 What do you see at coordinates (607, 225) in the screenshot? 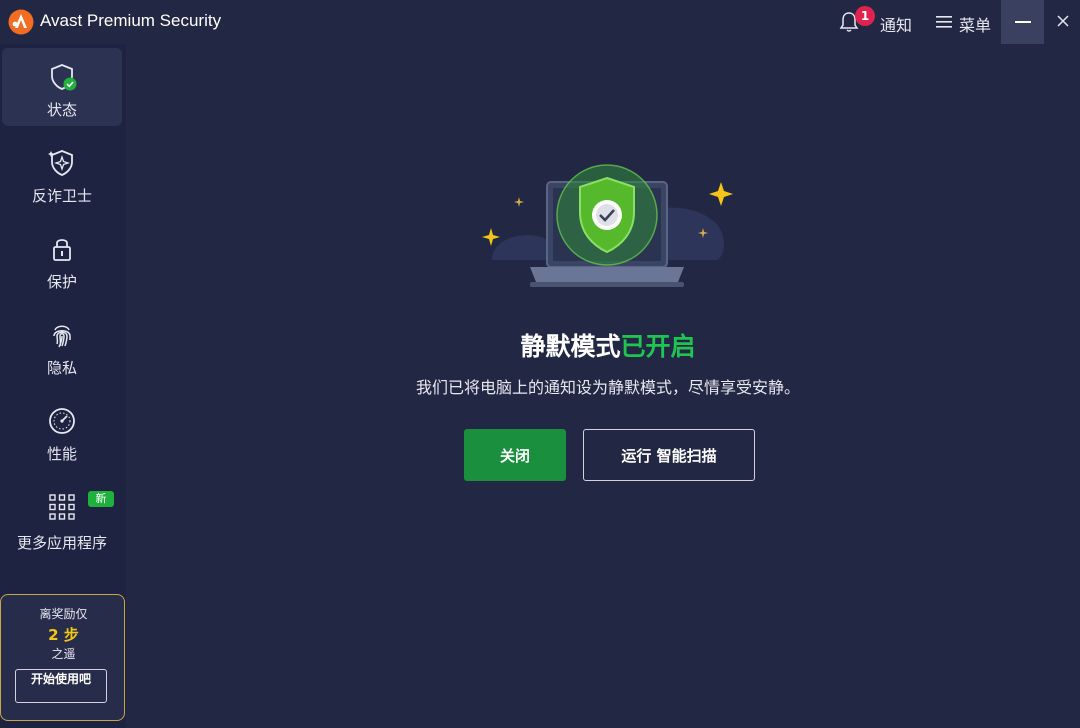
I see `silent-mode-illustration` at bounding box center [607, 225].